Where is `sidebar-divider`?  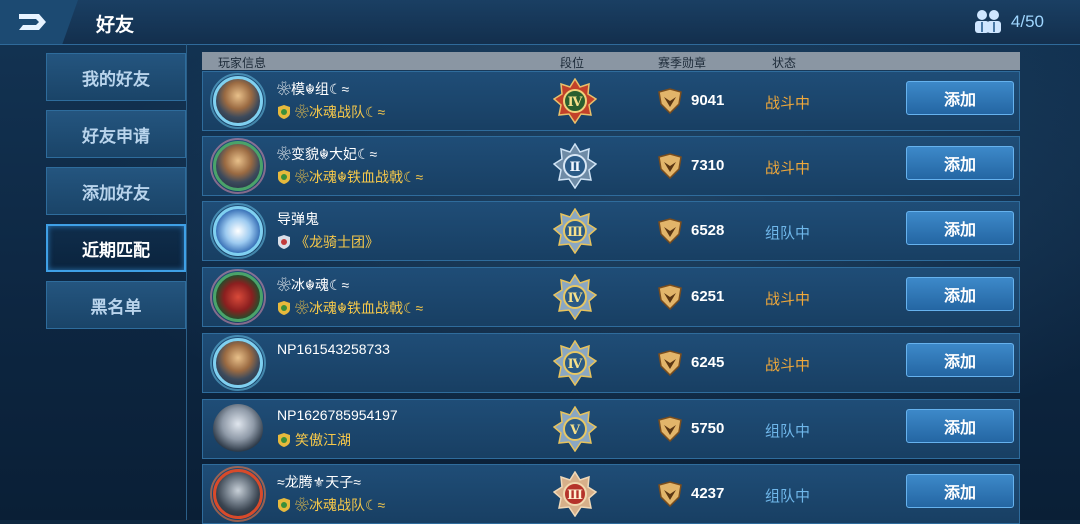
sidebar-divider is located at coordinates (186, 282).